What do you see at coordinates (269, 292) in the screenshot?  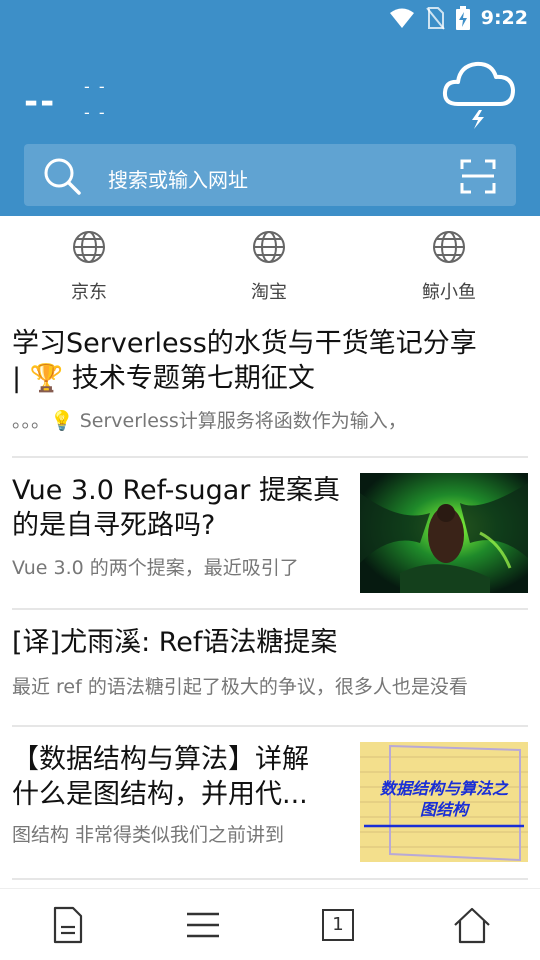 I see `shortcut-label: 淘宝` at bounding box center [269, 292].